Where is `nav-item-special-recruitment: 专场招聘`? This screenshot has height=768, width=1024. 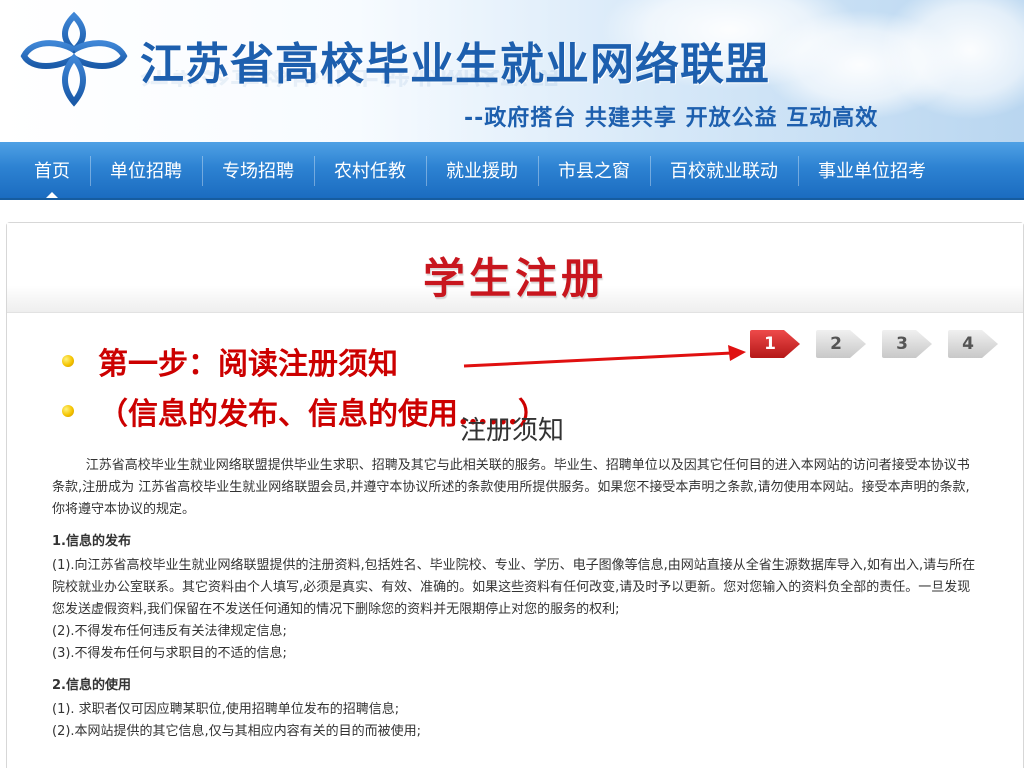
nav-item-special-recruitment: 专场招聘 is located at coordinates (258, 170).